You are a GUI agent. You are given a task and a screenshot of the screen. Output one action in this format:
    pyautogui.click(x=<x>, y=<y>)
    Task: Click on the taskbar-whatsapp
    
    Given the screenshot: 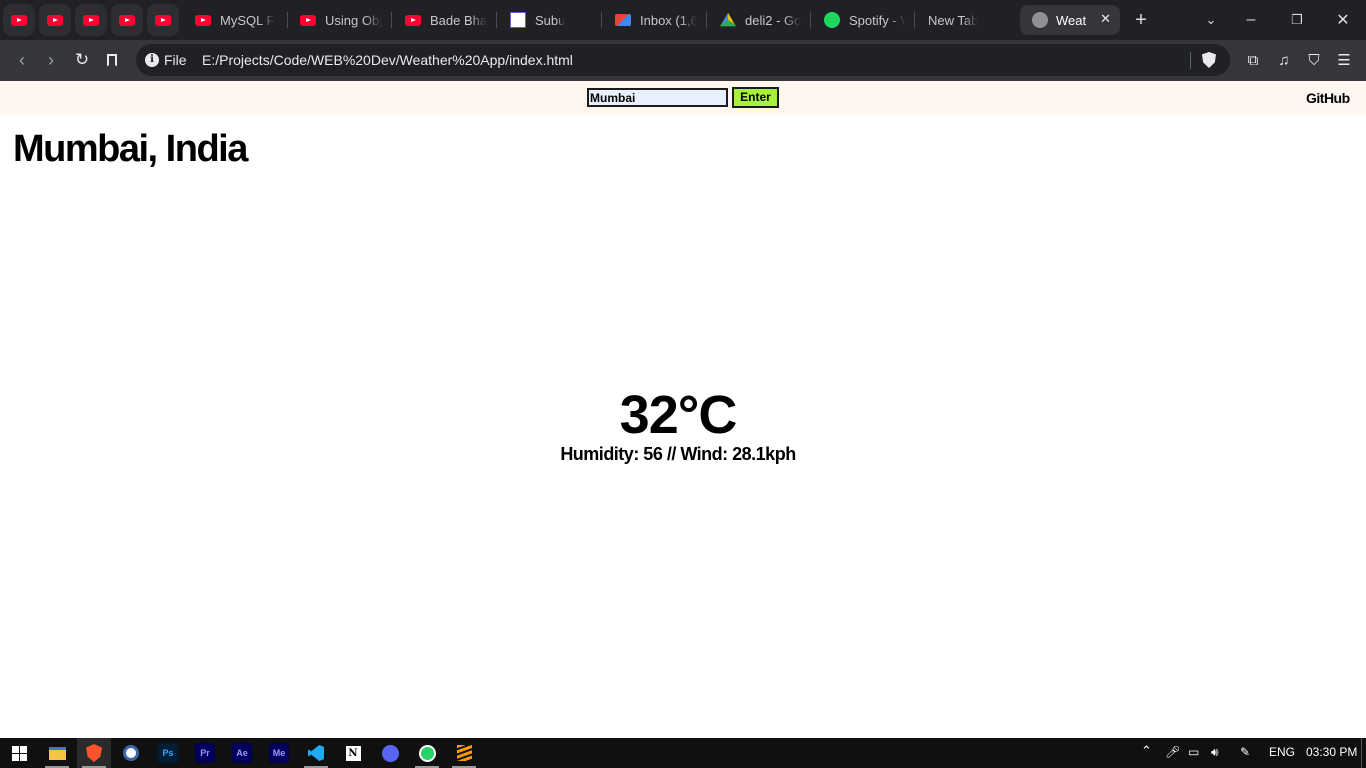 What is the action you would take?
    pyautogui.click(x=427, y=753)
    